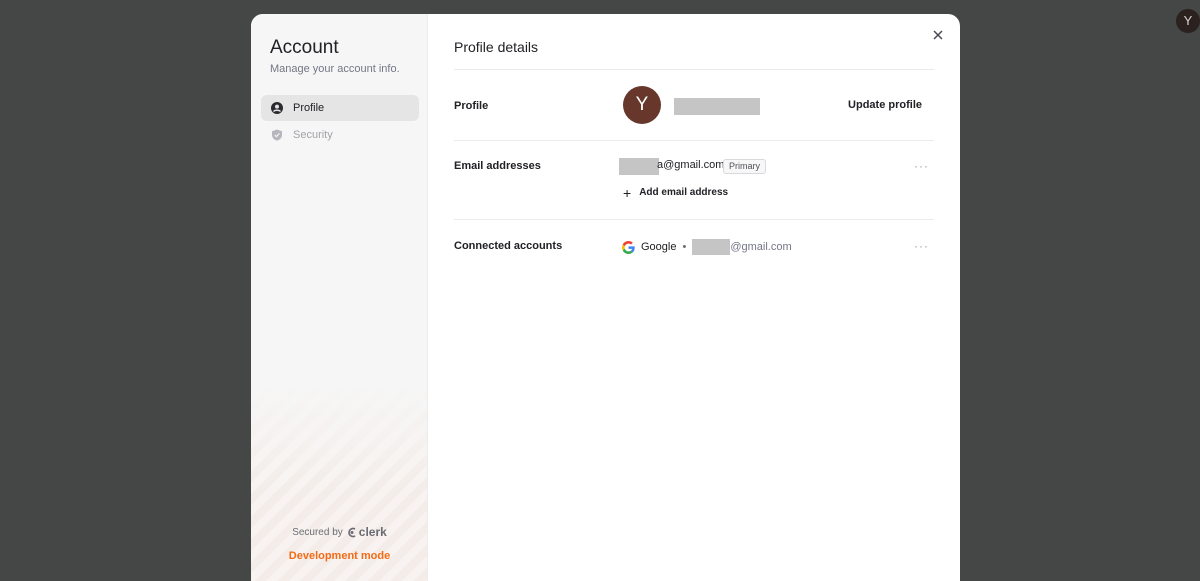 The height and width of the screenshot is (581, 1200). What do you see at coordinates (309, 108) in the screenshot?
I see `sidebar-item-label: Profile` at bounding box center [309, 108].